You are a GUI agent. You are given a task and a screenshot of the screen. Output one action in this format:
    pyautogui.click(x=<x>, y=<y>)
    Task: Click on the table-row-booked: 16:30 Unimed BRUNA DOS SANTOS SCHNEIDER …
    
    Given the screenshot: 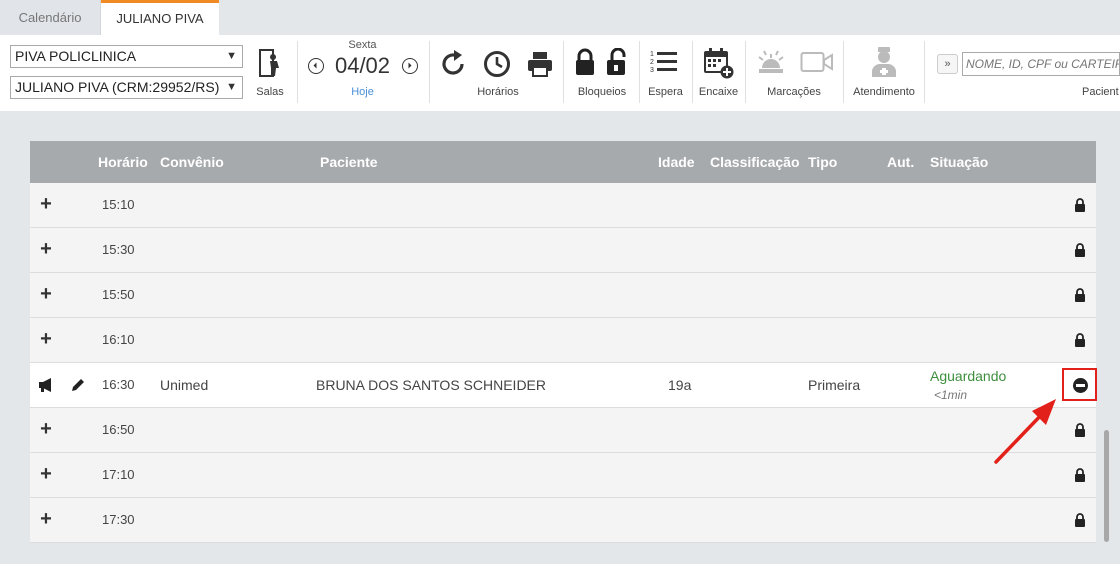 What is the action you would take?
    pyautogui.click(x=563, y=385)
    